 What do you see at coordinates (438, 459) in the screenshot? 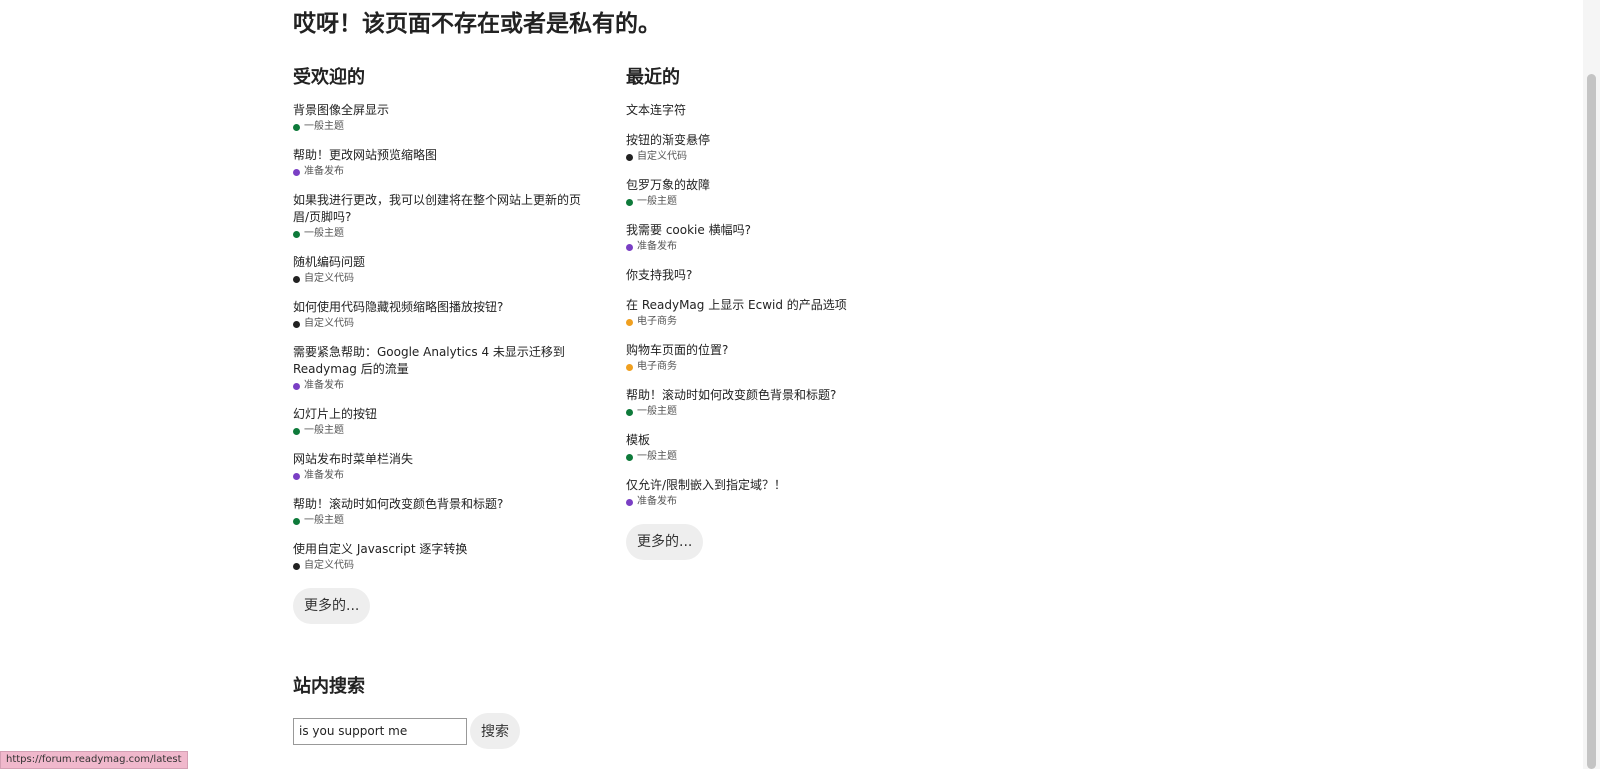
I see `topic-title-link: 网站发布时菜单栏消失` at bounding box center [438, 459].